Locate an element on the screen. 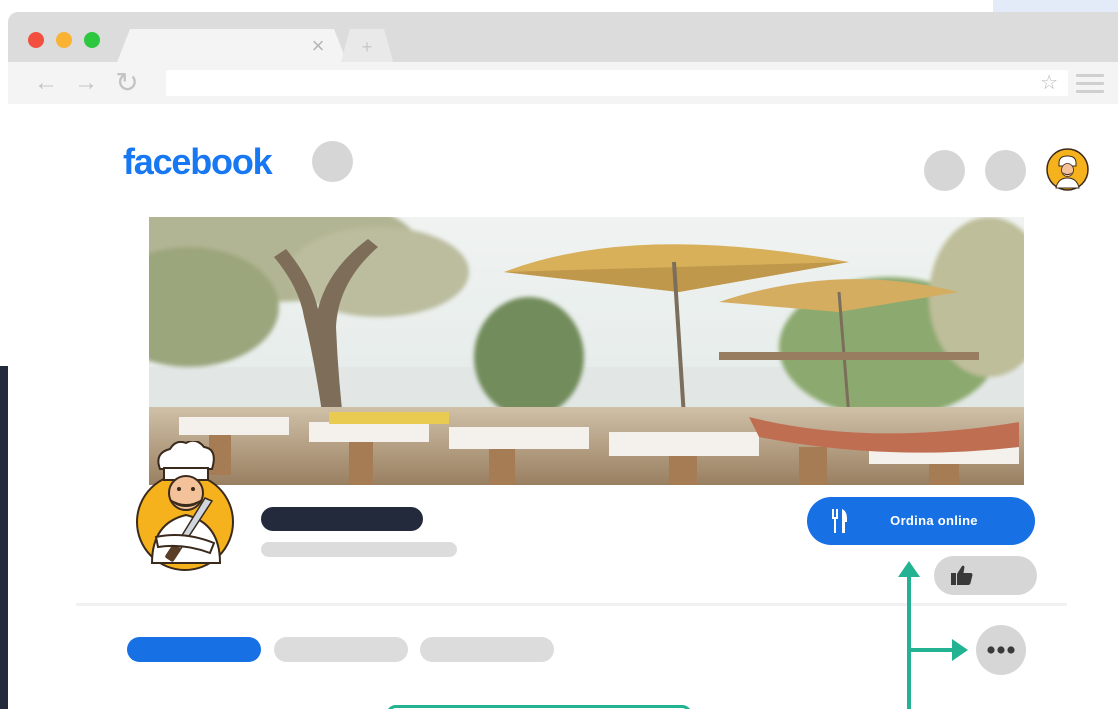  facebook-logo: facebook is located at coordinates (198, 162).